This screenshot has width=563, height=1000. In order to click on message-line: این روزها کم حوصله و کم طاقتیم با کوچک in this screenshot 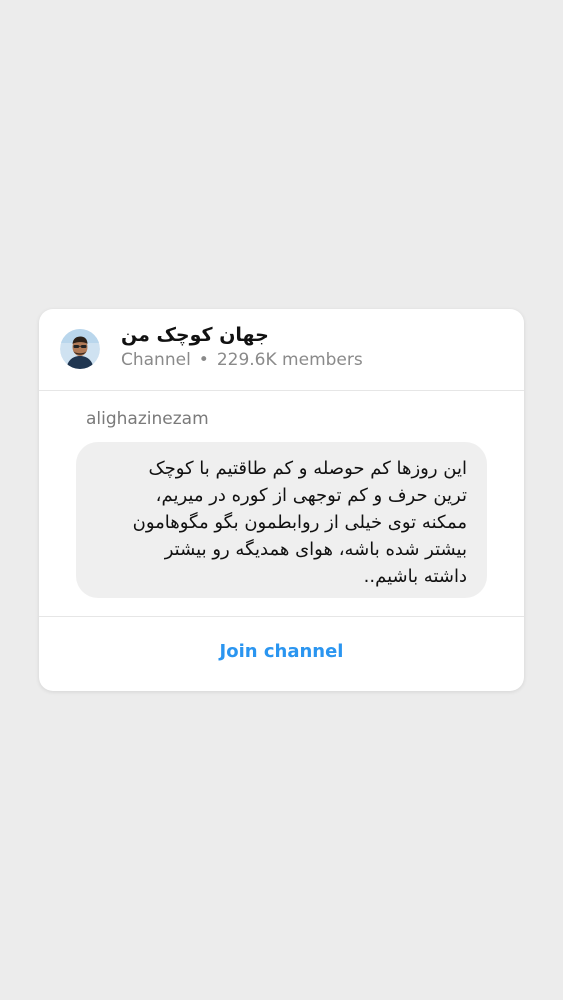, I will do `click(307, 468)`.